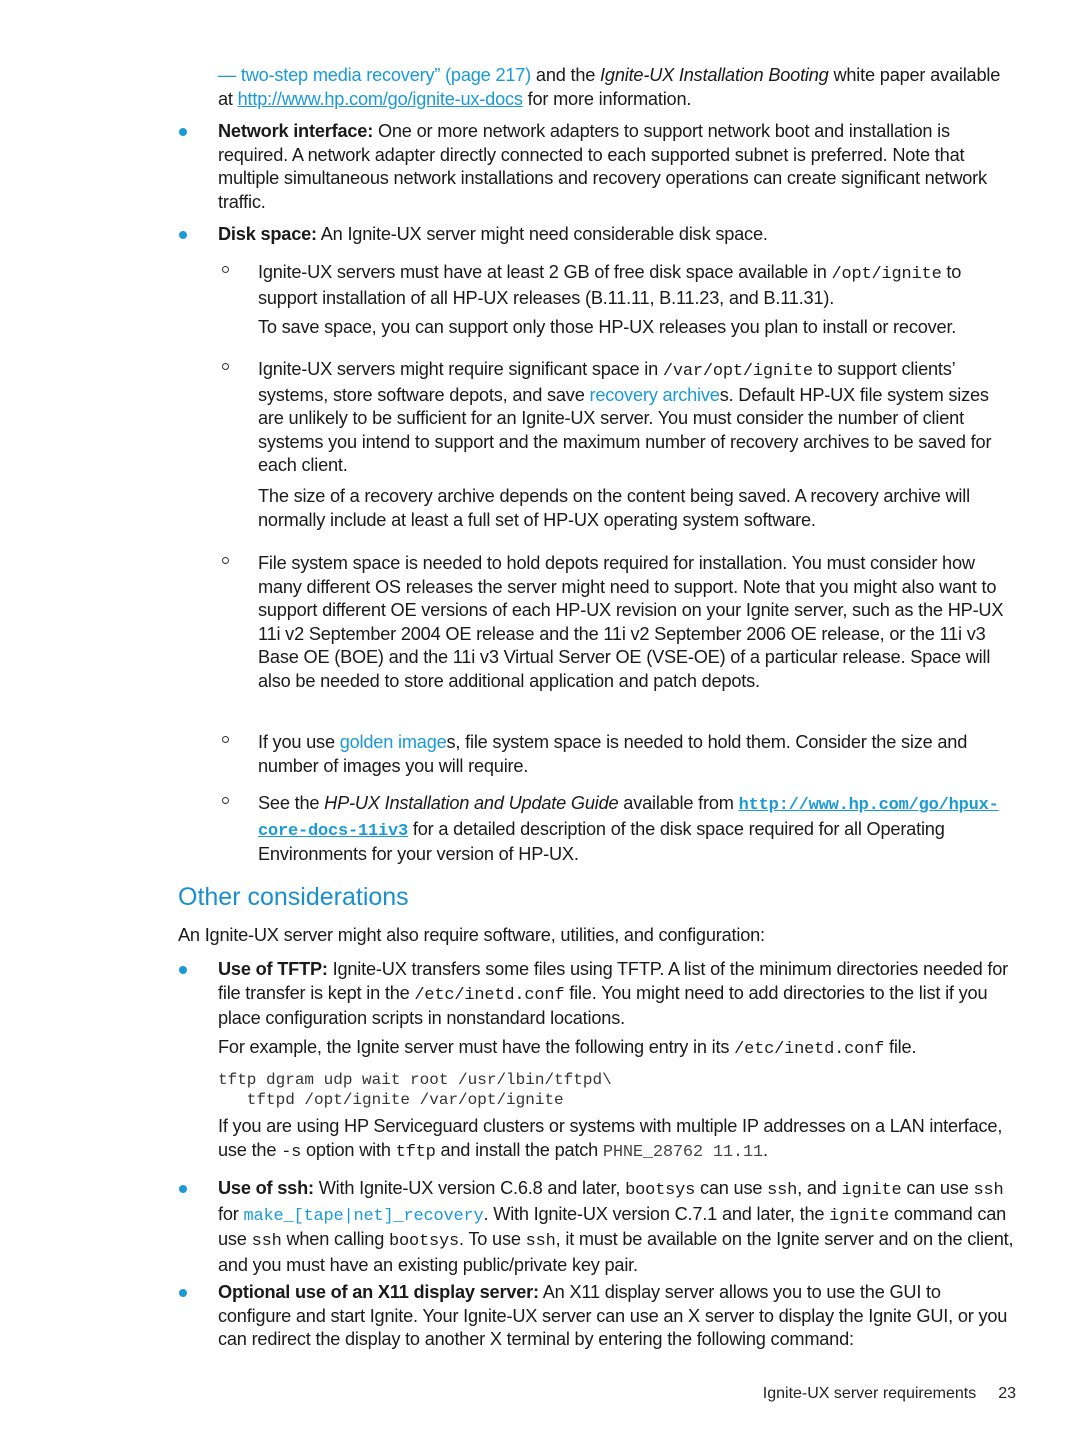 The width and height of the screenshot is (1080, 1438). Describe the element at coordinates (293, 897) in the screenshot. I see `section-heading: Other considerations` at that location.